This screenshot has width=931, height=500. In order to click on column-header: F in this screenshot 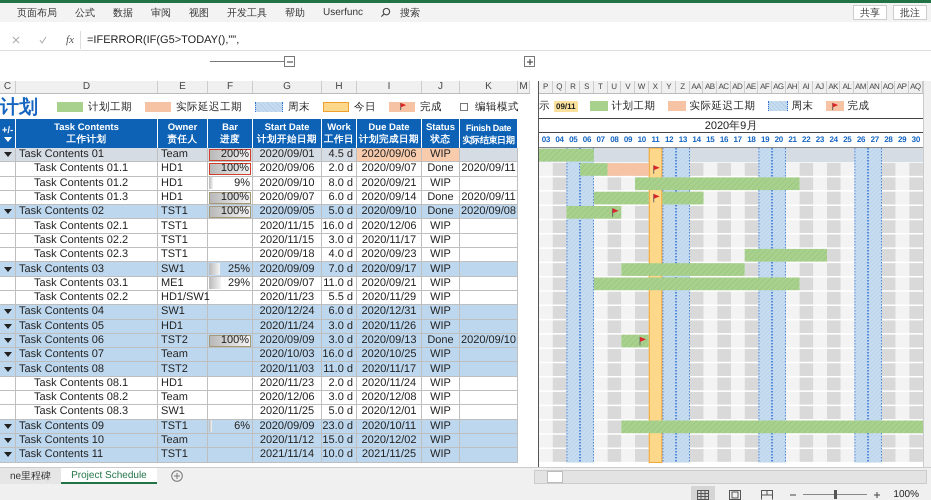, I will do `click(230, 87)`.